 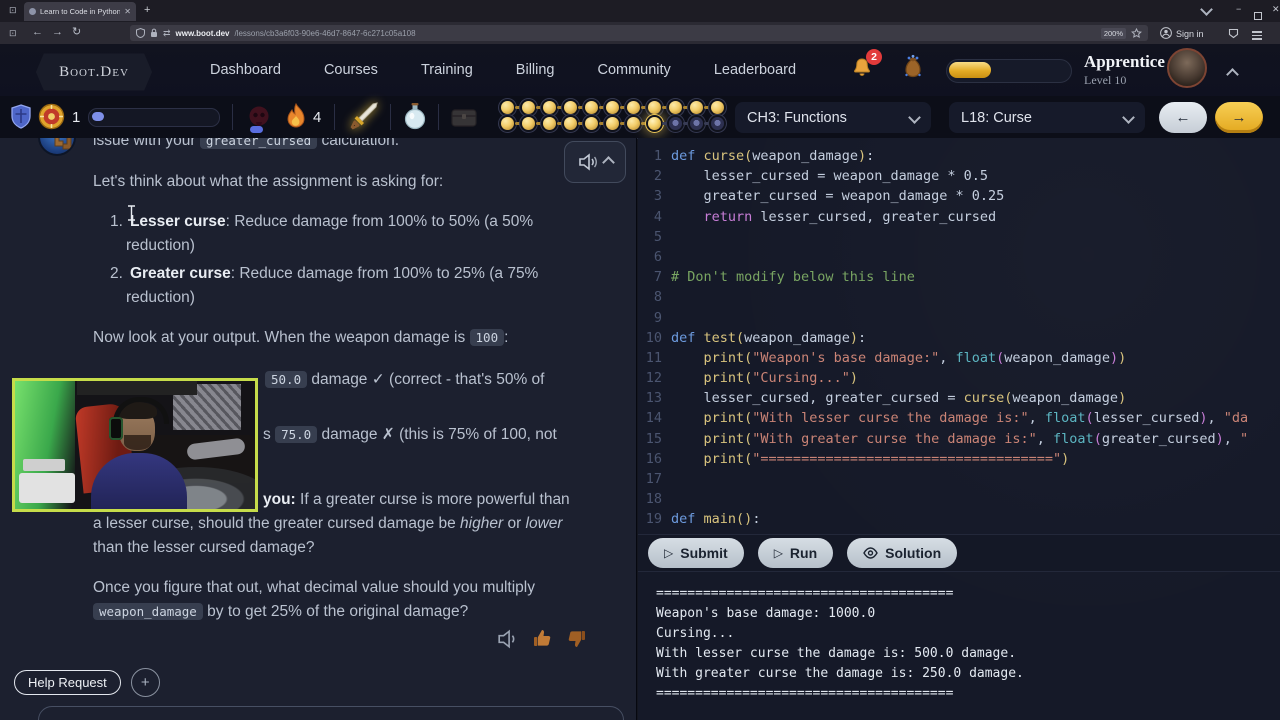 What do you see at coordinates (296, 117) in the screenshot?
I see `streak-flame-icon` at bounding box center [296, 117].